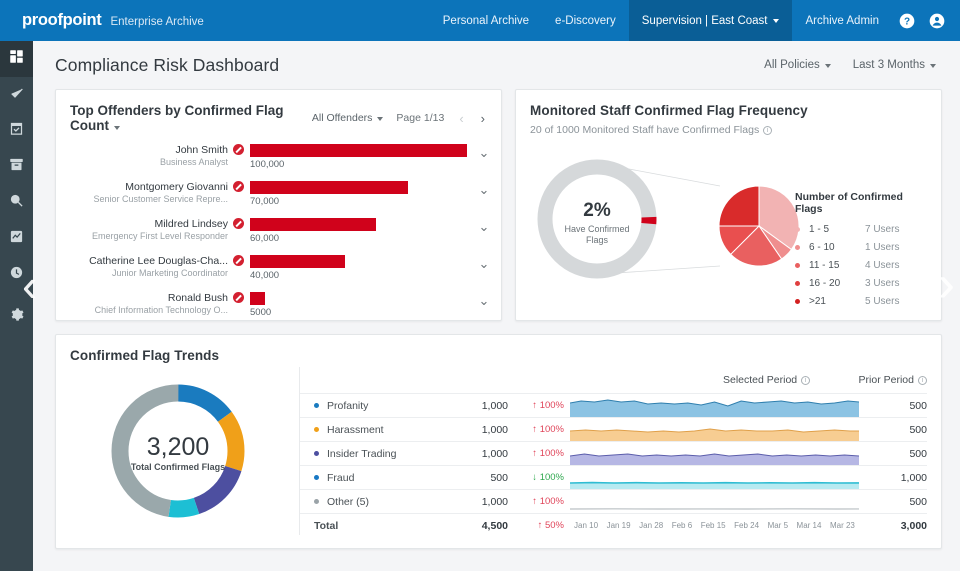 This screenshot has height=571, width=960. I want to click on brand: proofpoint Enterprise Archive, so click(102, 20).